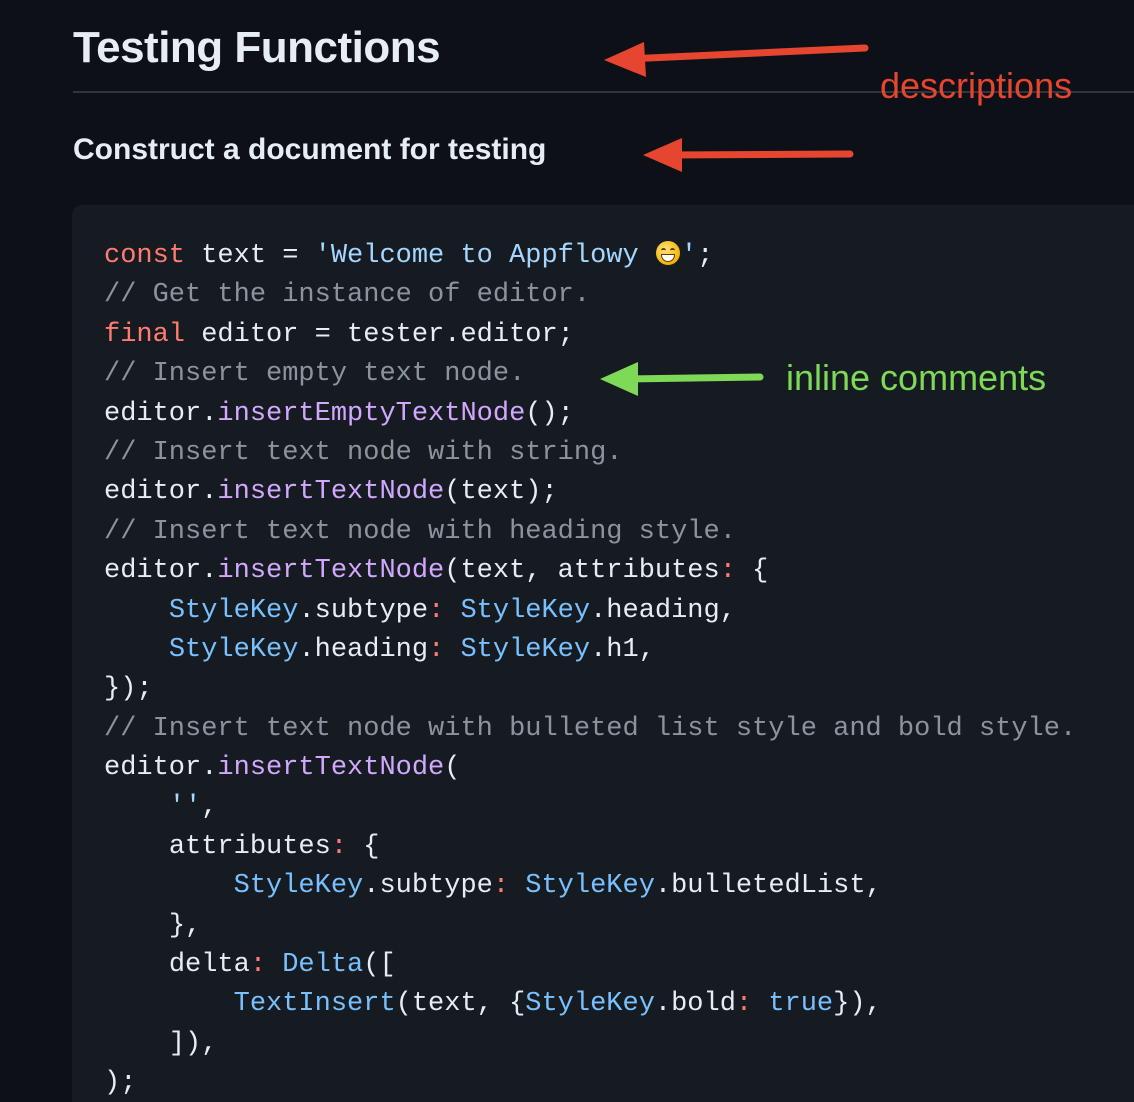 This screenshot has height=1102, width=1134. What do you see at coordinates (916, 377) in the screenshot?
I see `inline-comments-annotation: inline comments` at bounding box center [916, 377].